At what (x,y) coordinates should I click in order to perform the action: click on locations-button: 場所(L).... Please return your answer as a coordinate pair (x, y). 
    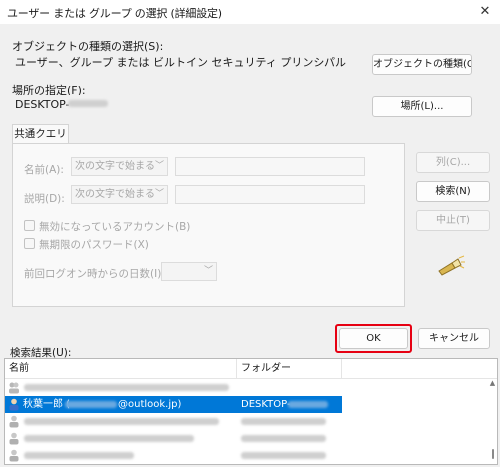
    Looking at the image, I should click on (422, 106).